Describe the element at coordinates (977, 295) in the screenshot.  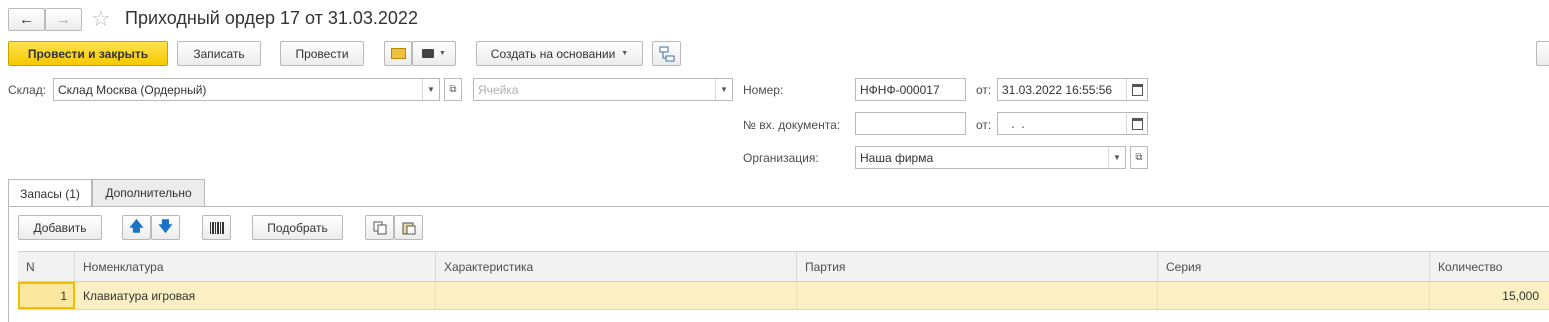
I see `batch-cell` at that location.